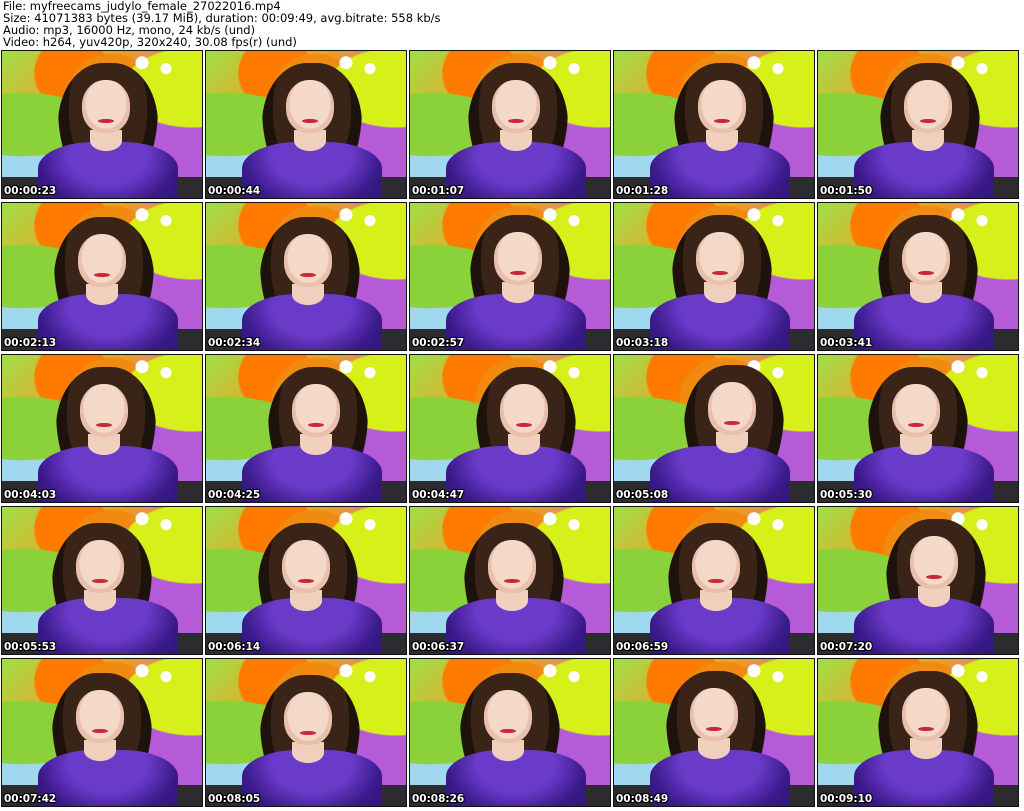  I want to click on video-thumbnail: 00:03:18, so click(714, 276).